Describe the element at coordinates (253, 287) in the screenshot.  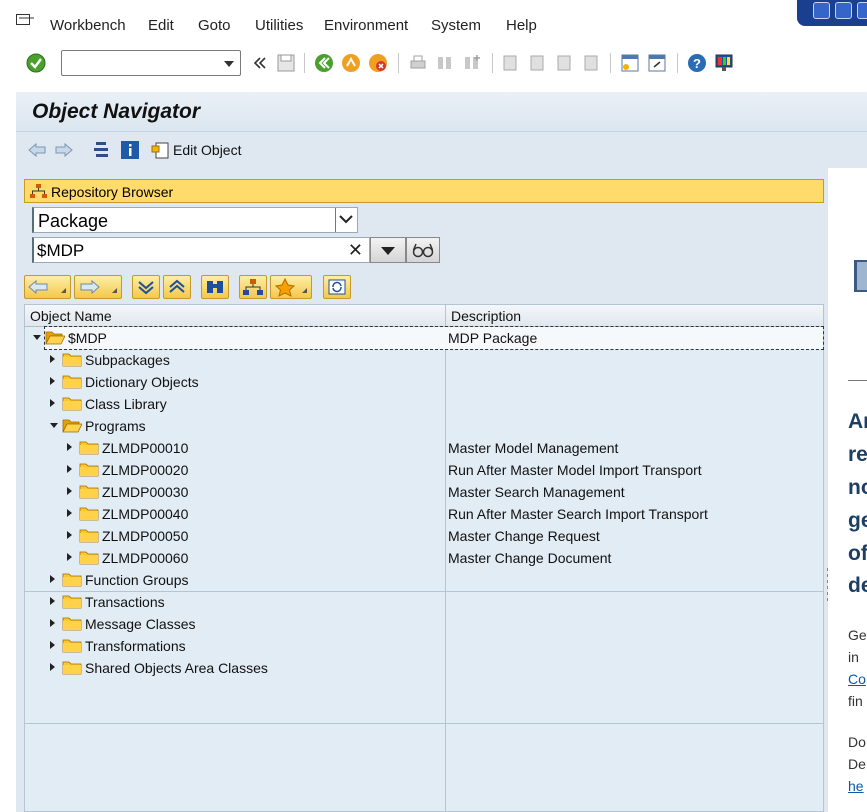
I see `hierarchy-button` at that location.